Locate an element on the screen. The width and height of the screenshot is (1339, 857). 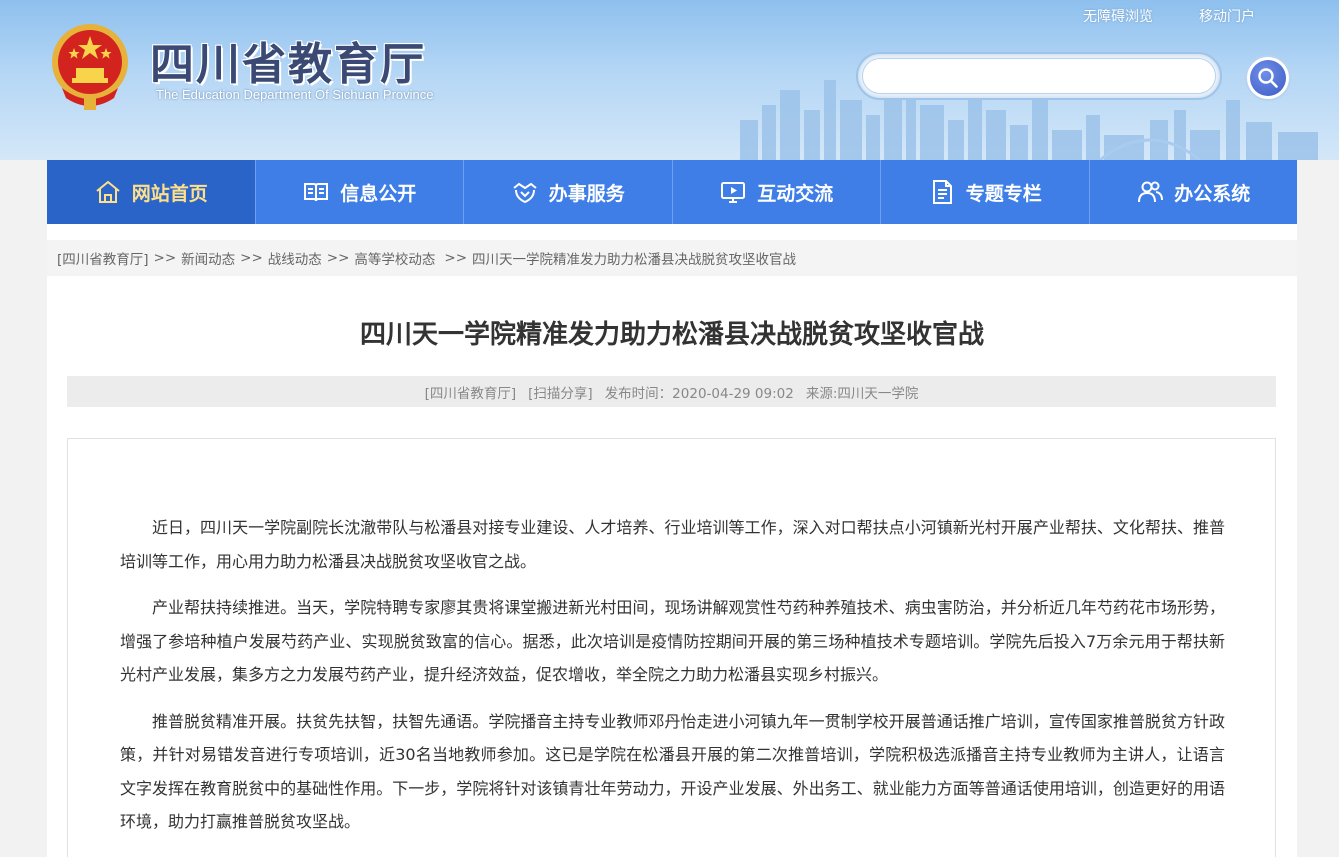
nav-label: 办事服务 is located at coordinates (586, 193).